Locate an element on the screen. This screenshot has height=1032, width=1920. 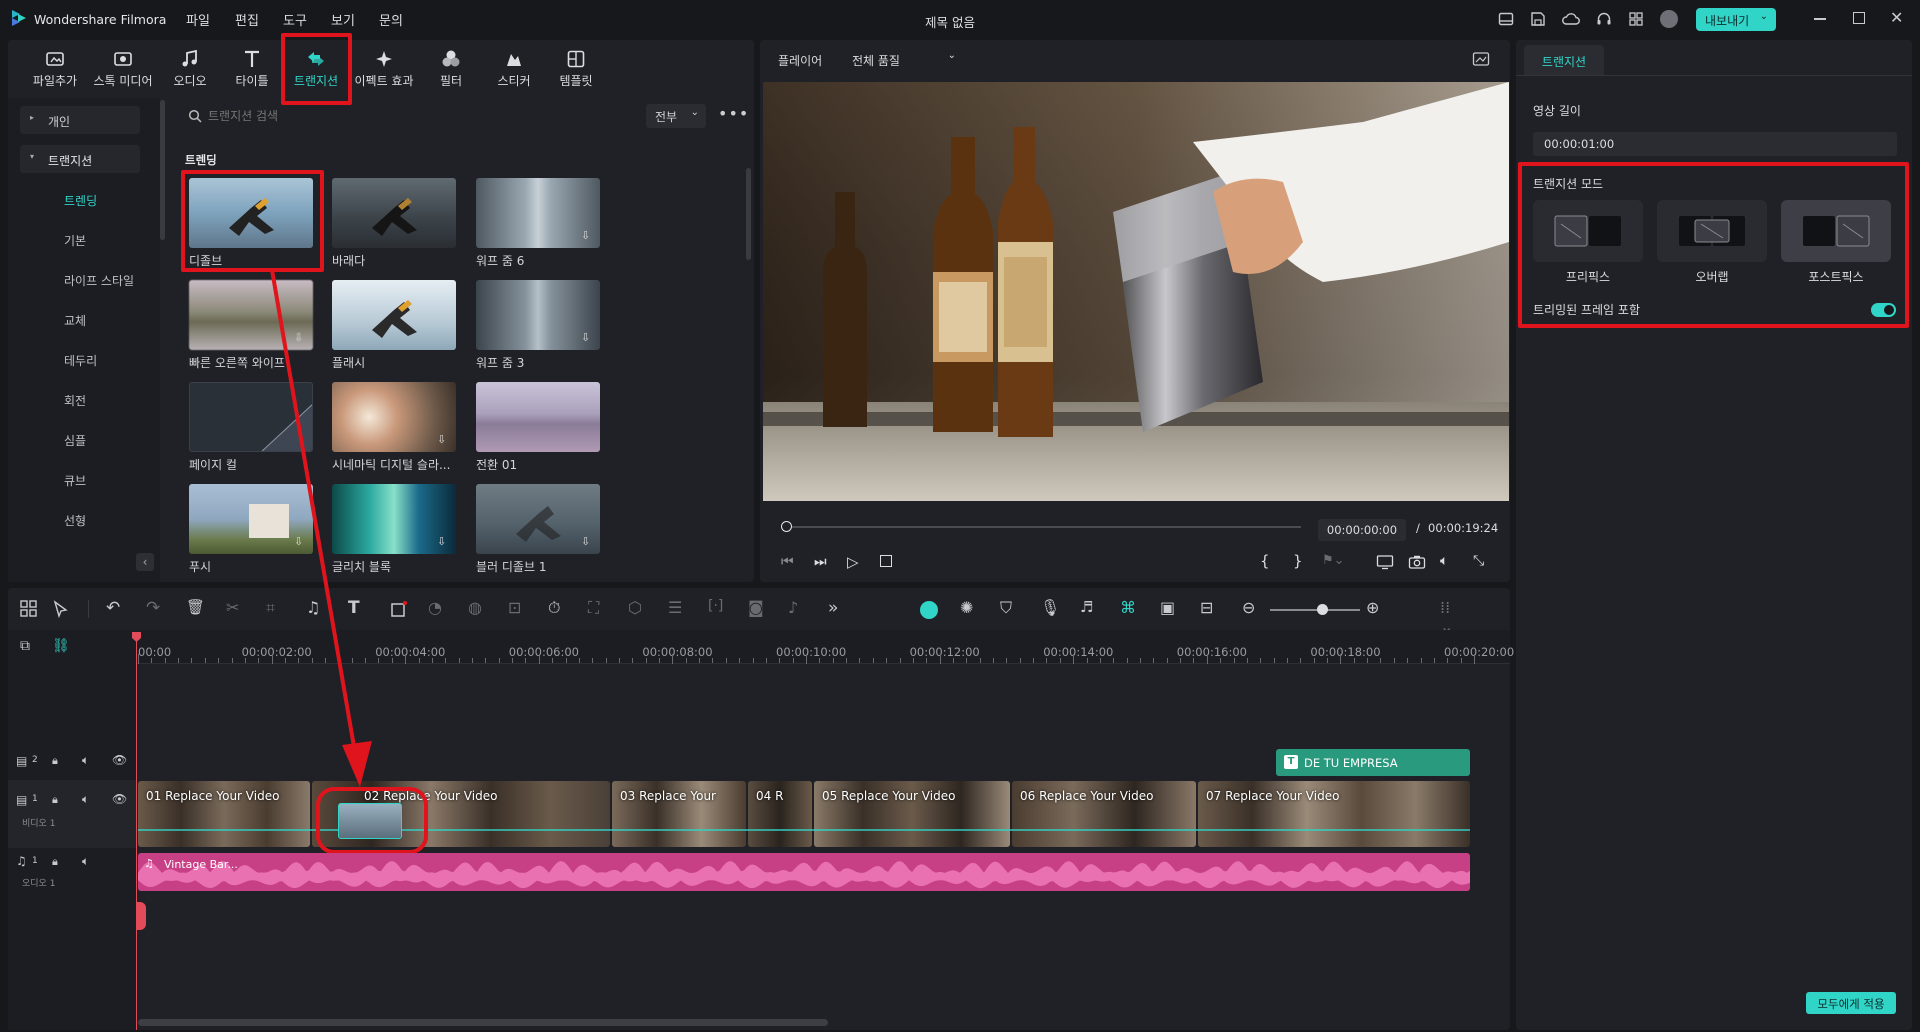
track-layout-icon: ⁞⁞⌄ is located at coordinates (1451, 617).